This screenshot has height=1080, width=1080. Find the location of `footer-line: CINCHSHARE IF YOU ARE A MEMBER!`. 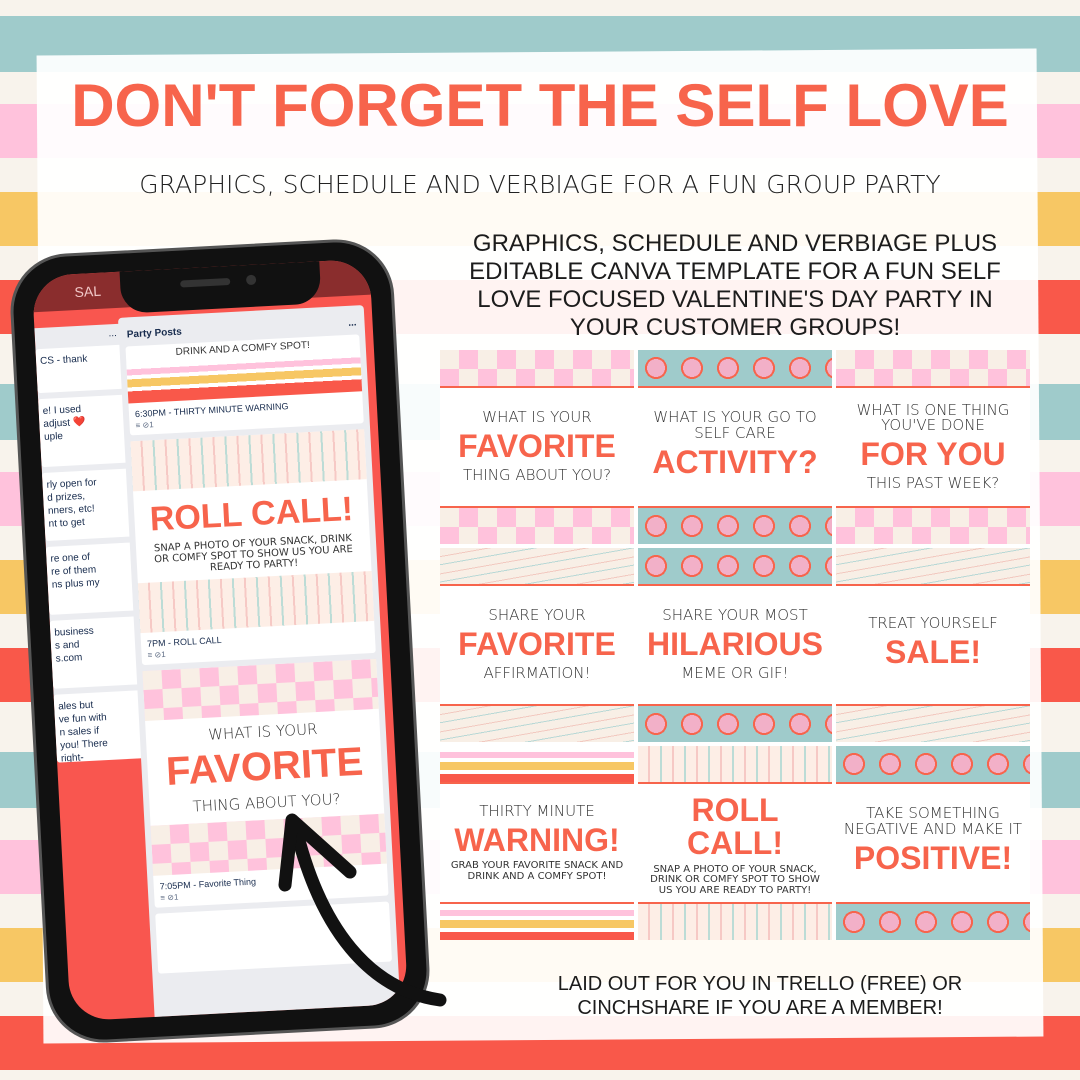

footer-line: CINCHSHARE IF YOU ARE A MEMBER! is located at coordinates (760, 1008).